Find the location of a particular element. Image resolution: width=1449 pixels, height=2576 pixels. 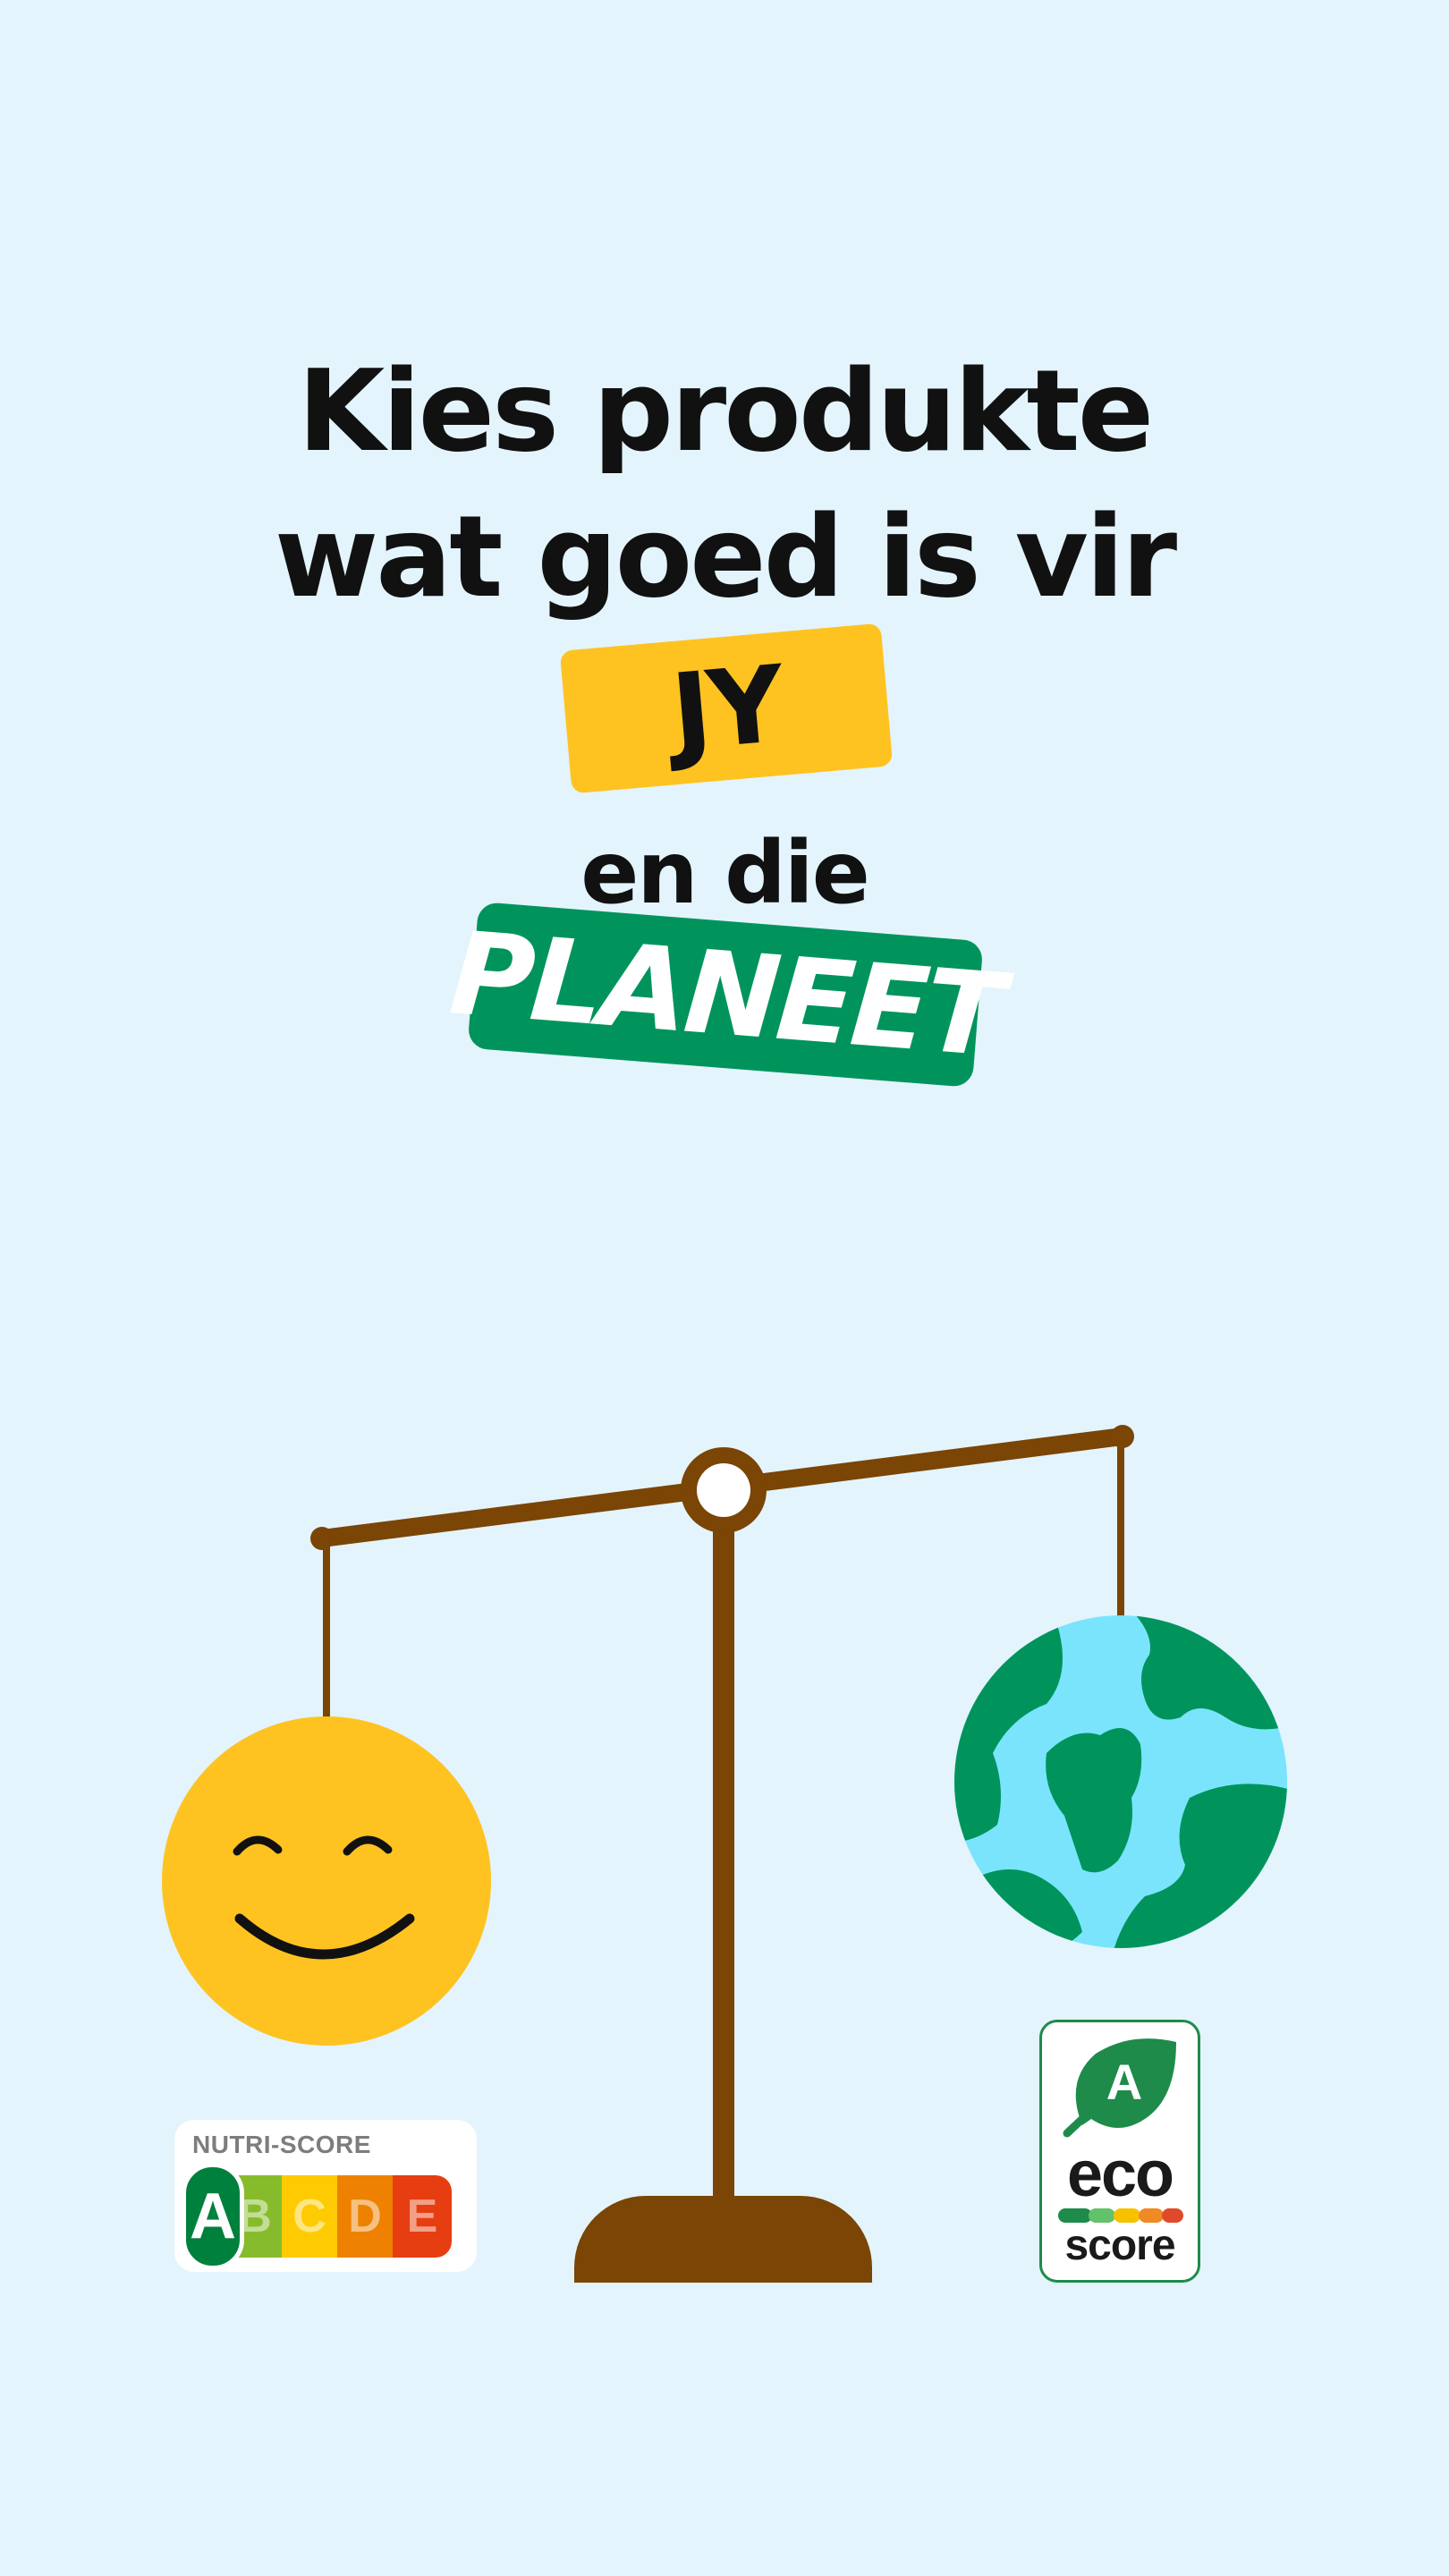

eco-word: eco is located at coordinates (1120, 2174).